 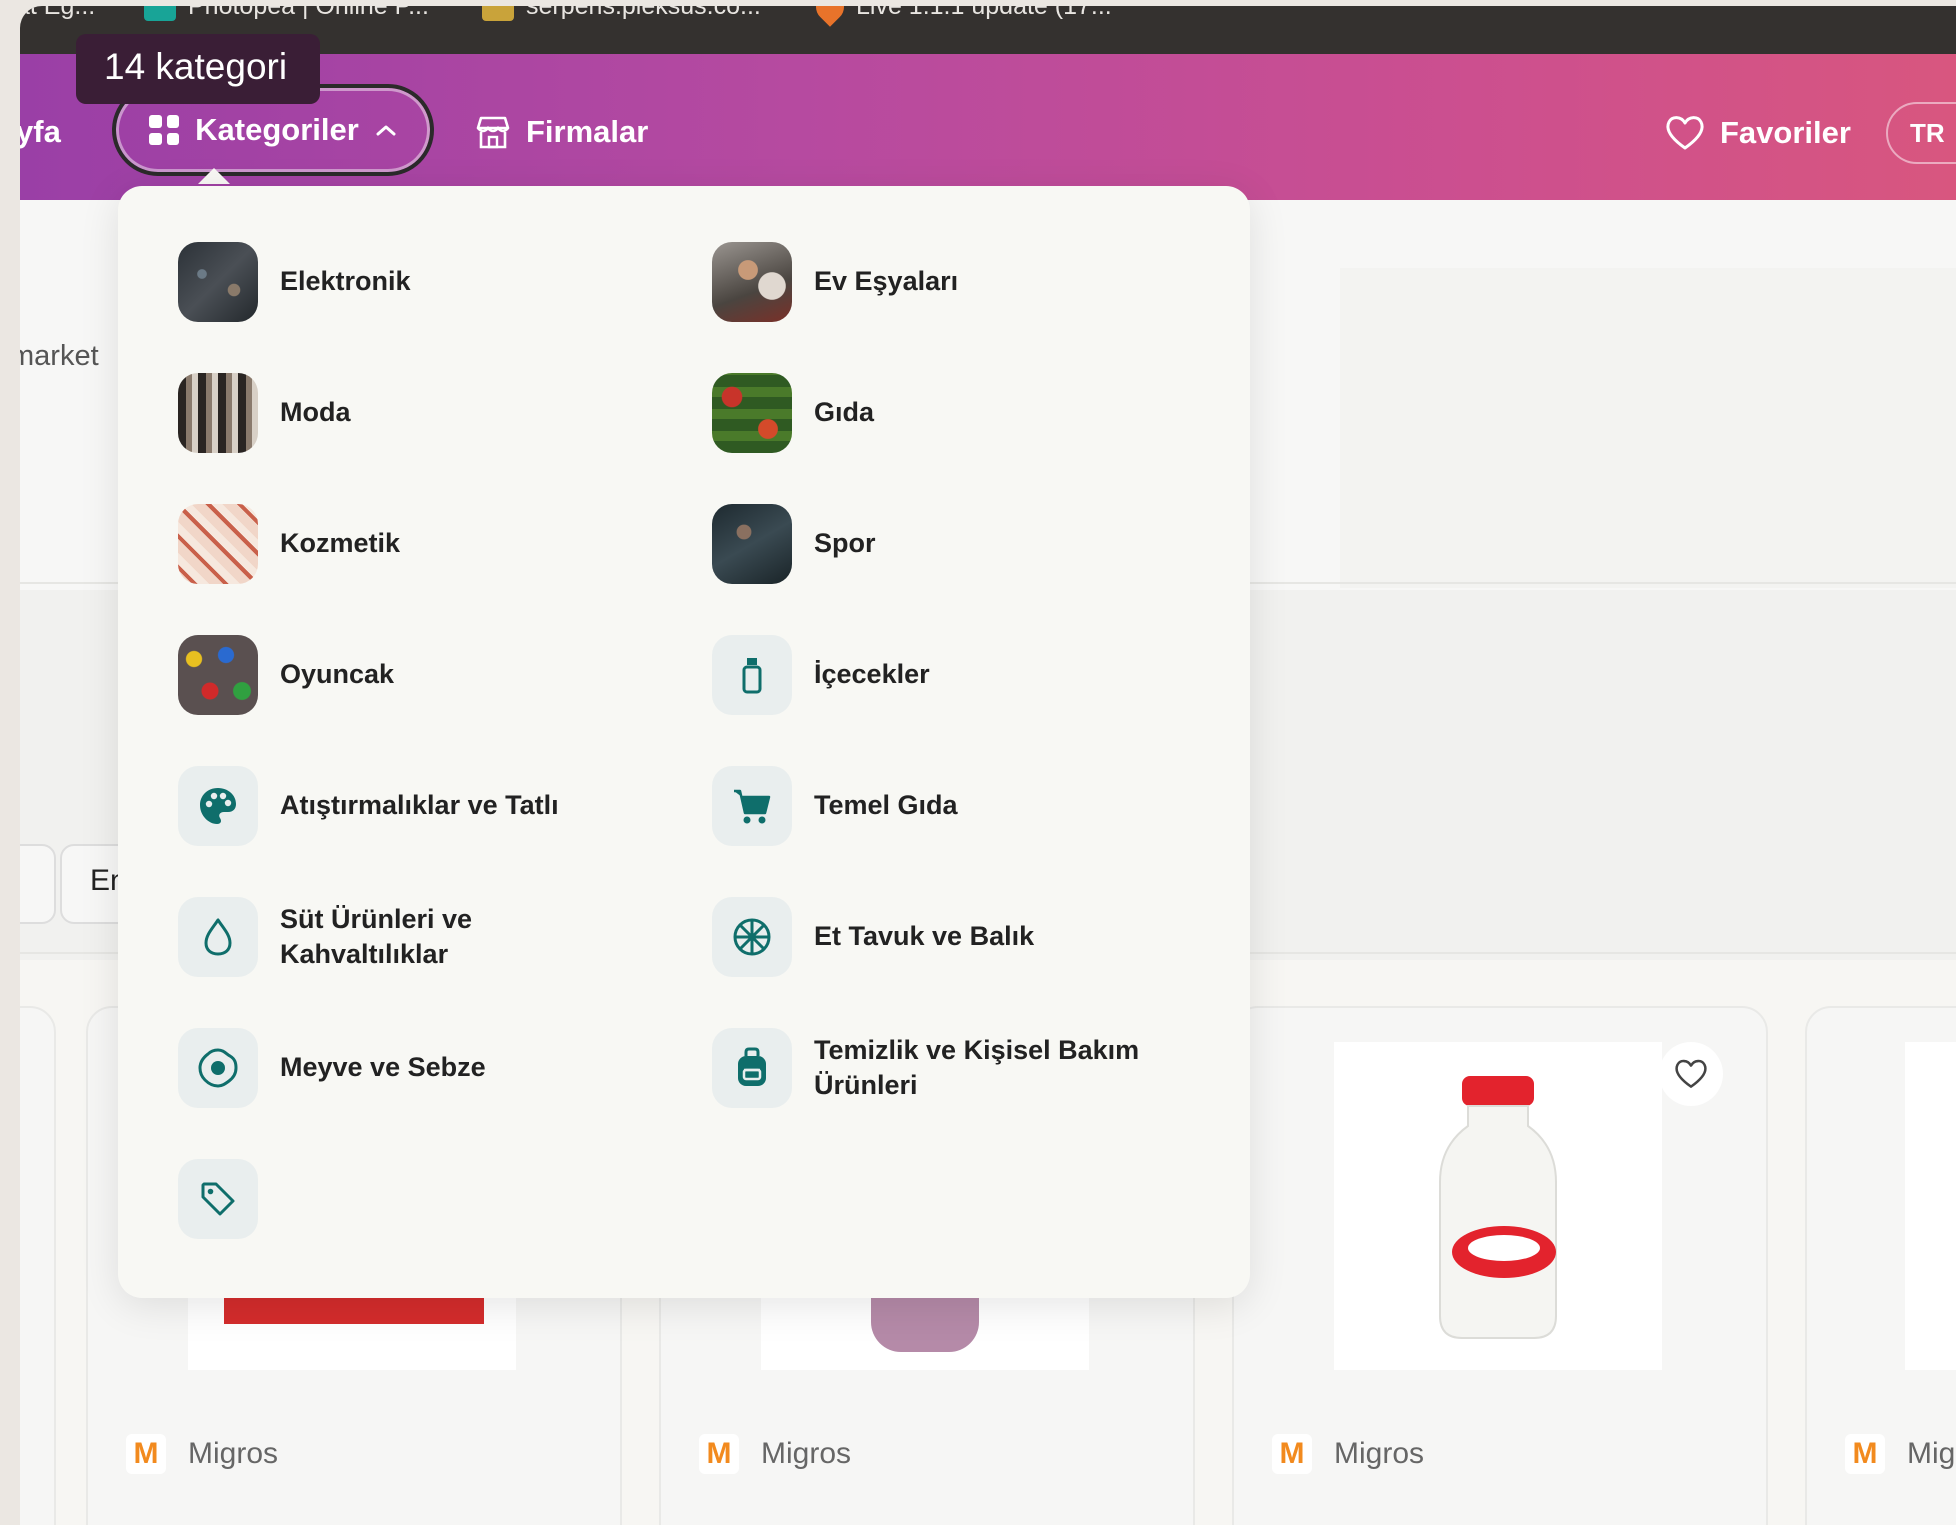 What do you see at coordinates (752, 413) in the screenshot?
I see `food-photo-icon` at bounding box center [752, 413].